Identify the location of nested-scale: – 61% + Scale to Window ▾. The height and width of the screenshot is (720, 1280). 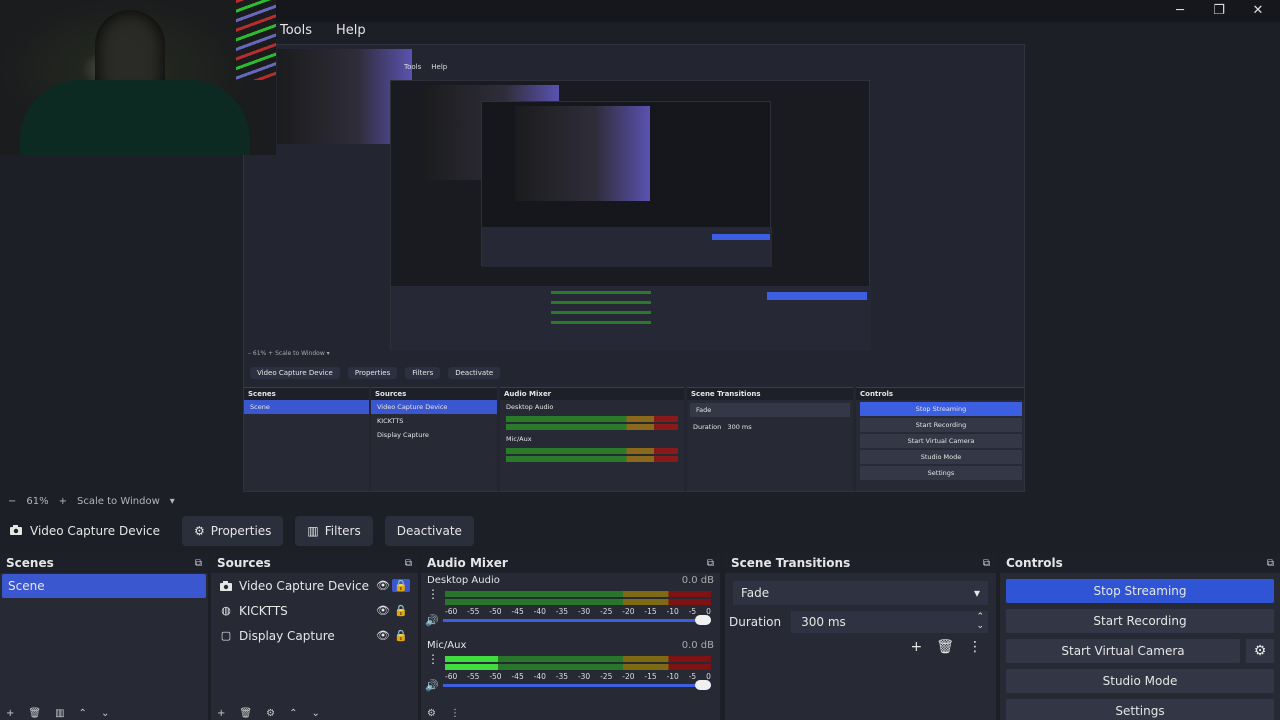
(289, 353).